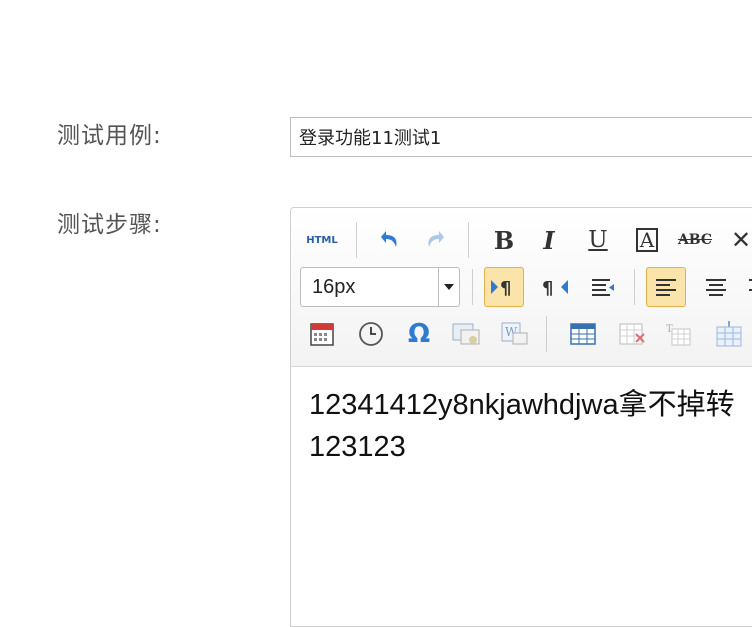  I want to click on font-border-icon: A, so click(647, 240).